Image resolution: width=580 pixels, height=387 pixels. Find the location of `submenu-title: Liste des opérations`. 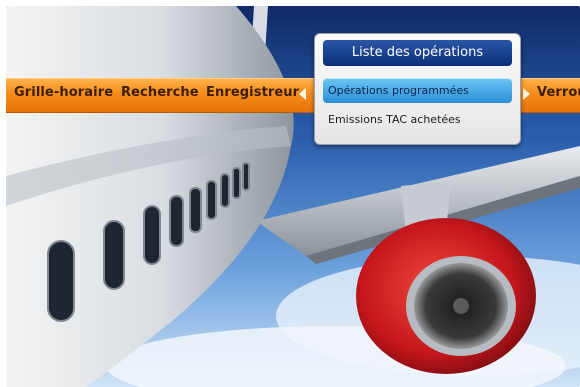

submenu-title: Liste des opérations is located at coordinates (417, 53).